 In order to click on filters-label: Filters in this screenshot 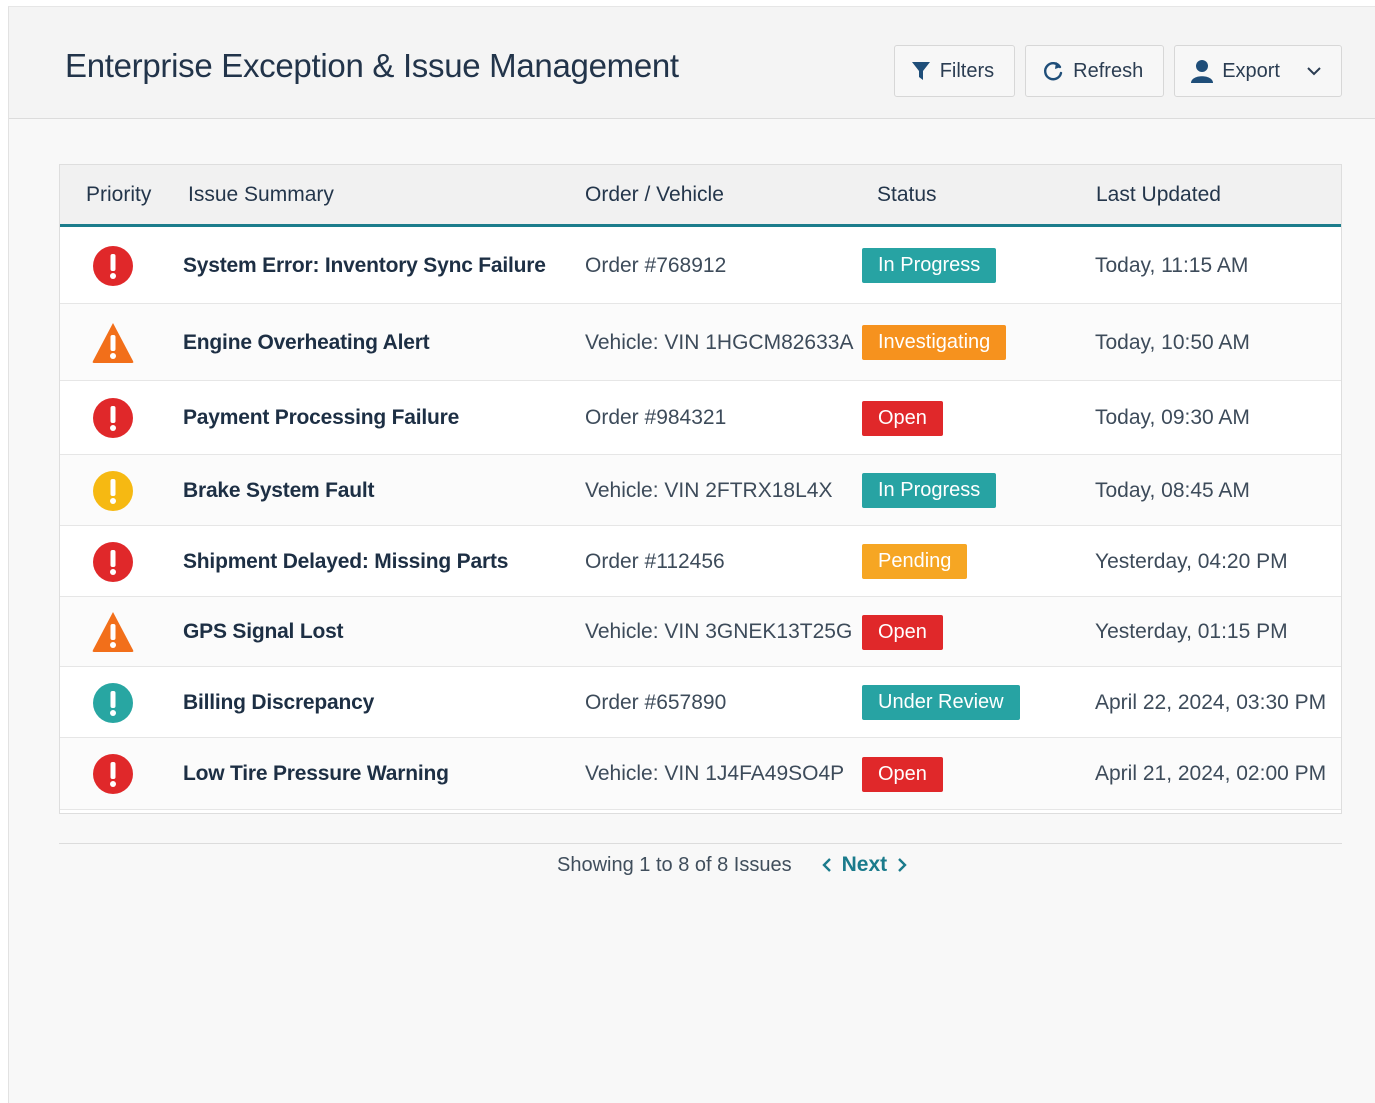, I will do `click(967, 70)`.